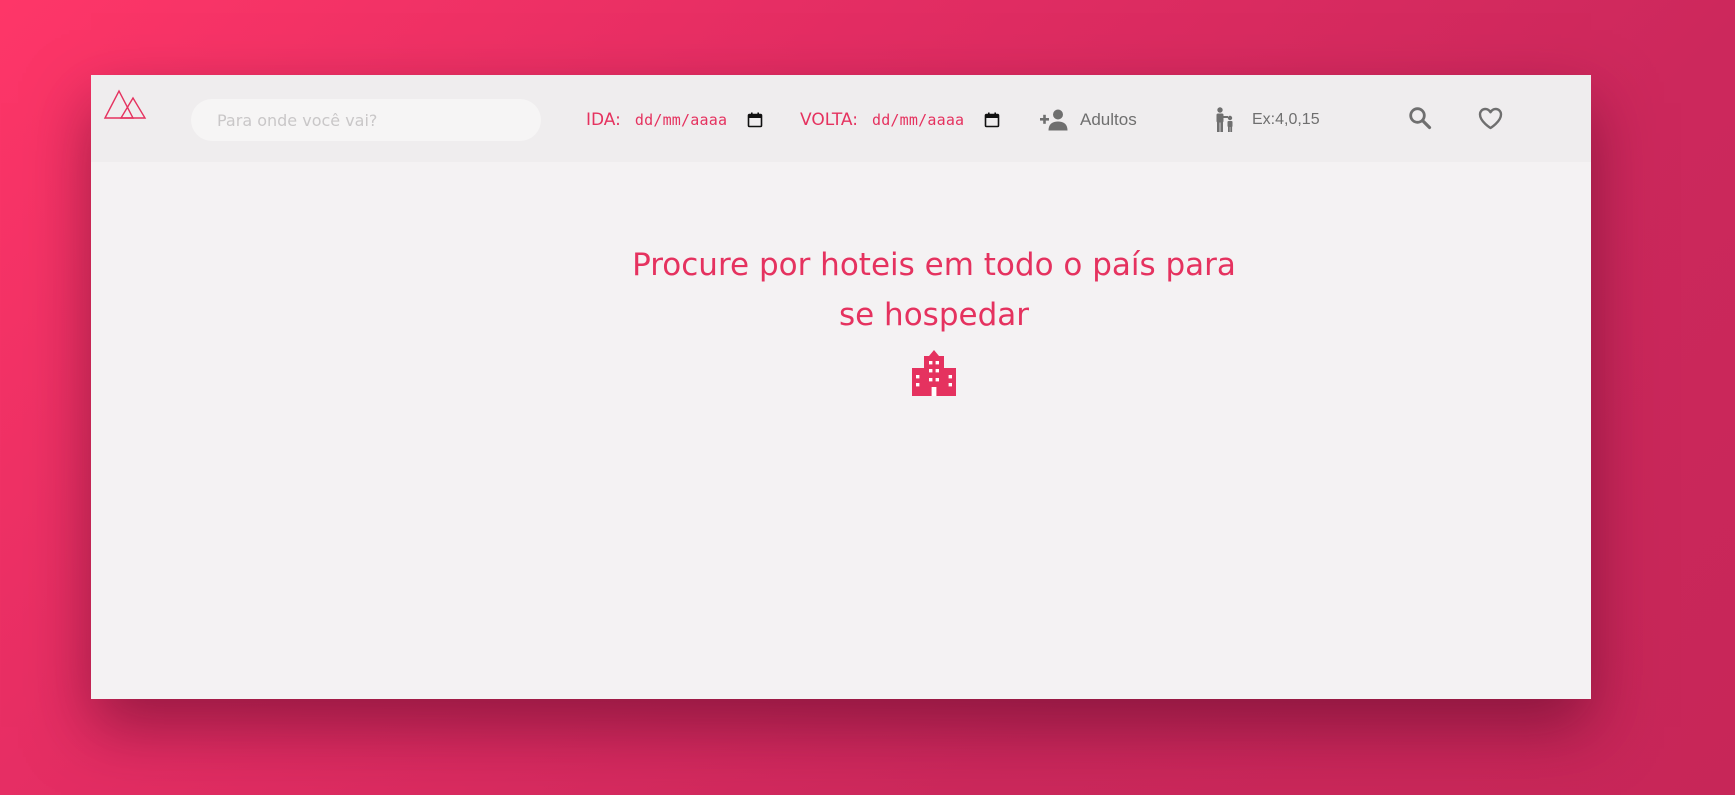  I want to click on favorites-button, so click(1490, 118).